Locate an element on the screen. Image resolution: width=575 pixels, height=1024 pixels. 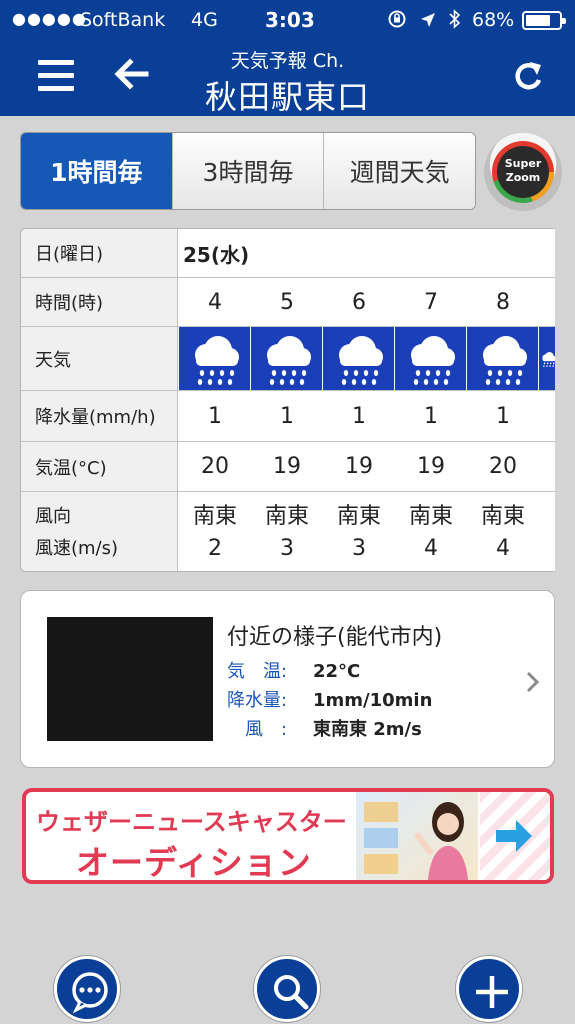
row-label-wind: 風向 風速(m/s) is located at coordinates (99, 531).